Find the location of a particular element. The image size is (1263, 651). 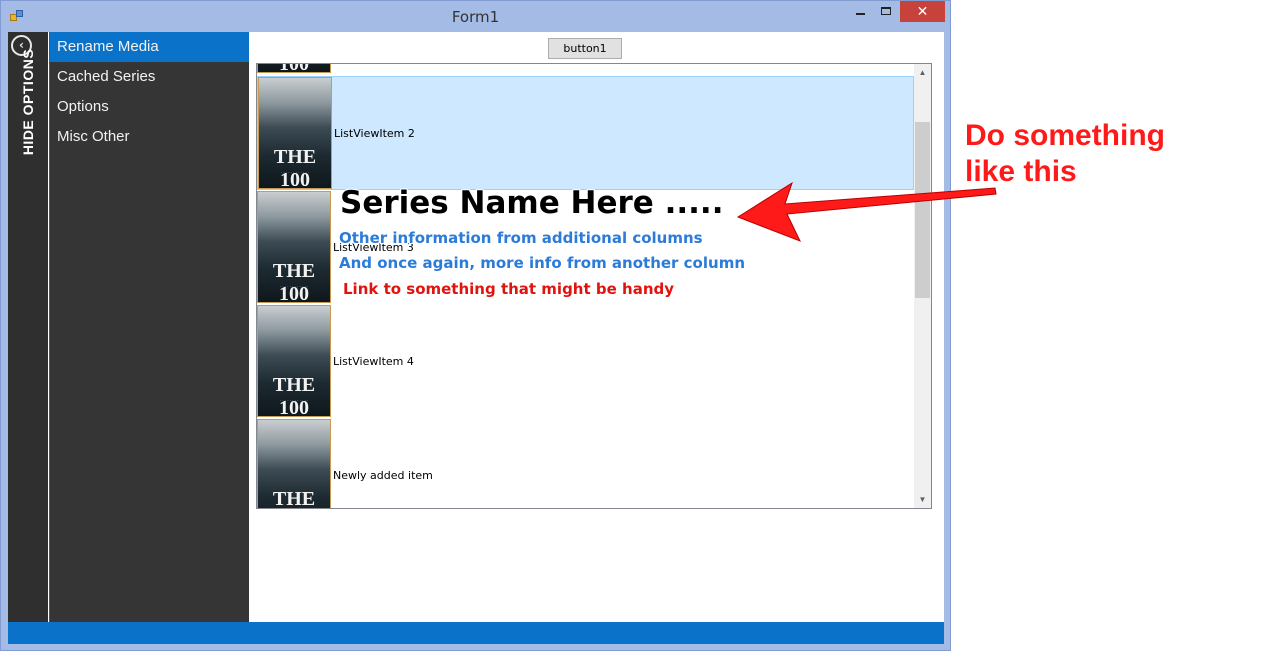

list-item-label: ListViewItem 2 is located at coordinates (374, 133).